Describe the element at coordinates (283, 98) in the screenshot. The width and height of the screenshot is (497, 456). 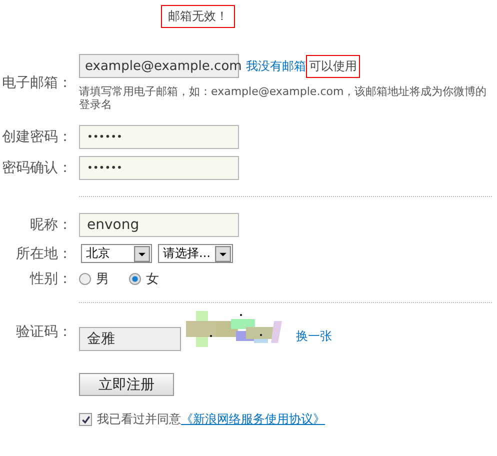
I see `hint-text: 请填写常用电子邮箱，如：example@example.com，该邮箱地址将成为你微博的登录名` at that location.